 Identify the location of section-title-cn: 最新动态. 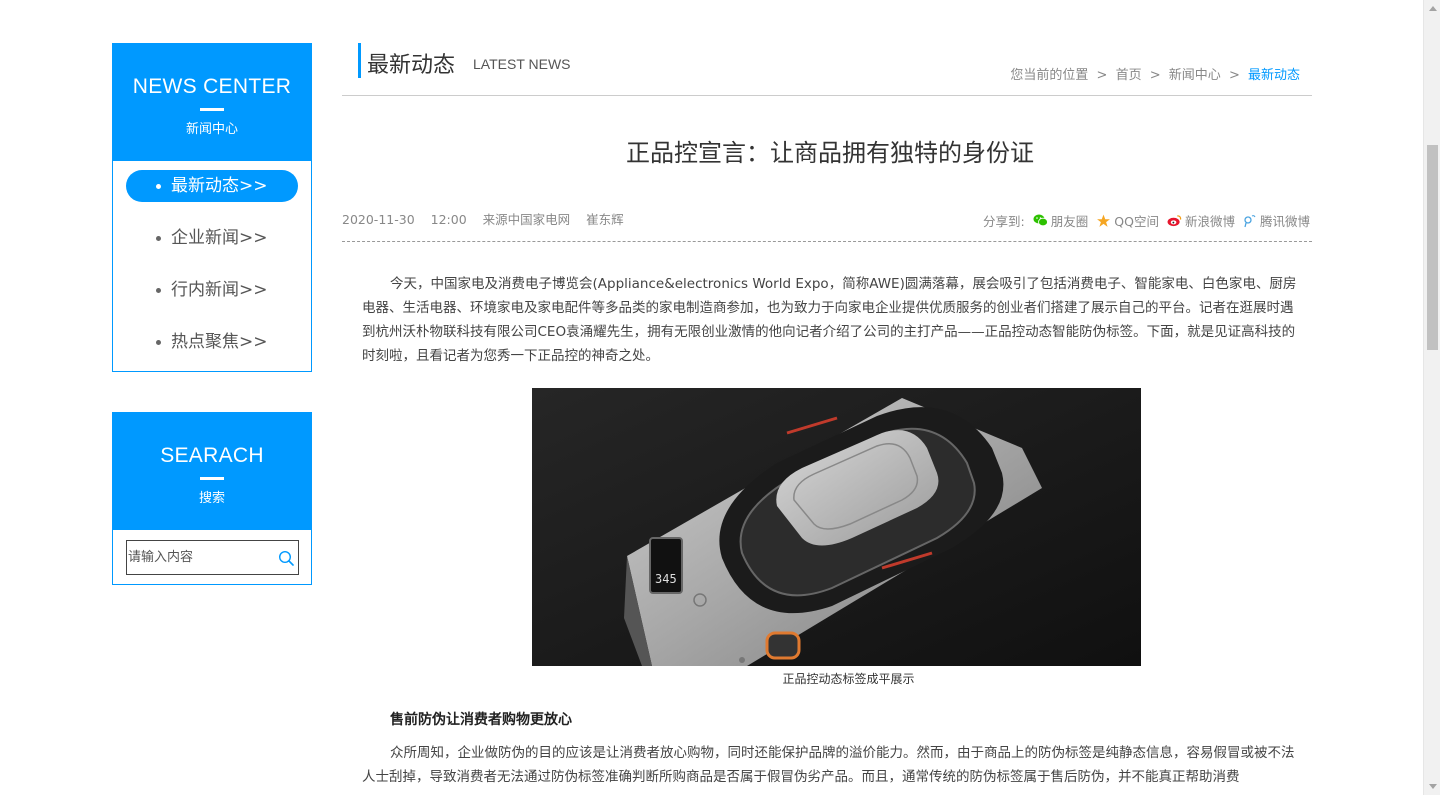
(411, 65).